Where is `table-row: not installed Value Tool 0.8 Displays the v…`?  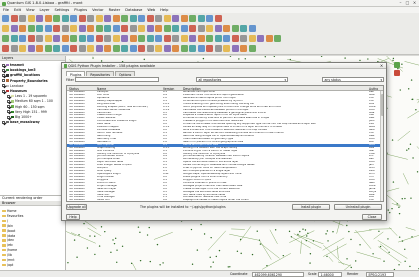 table-row: not installed Value Tool 0.8 Displays the v… is located at coordinates (225, 200).